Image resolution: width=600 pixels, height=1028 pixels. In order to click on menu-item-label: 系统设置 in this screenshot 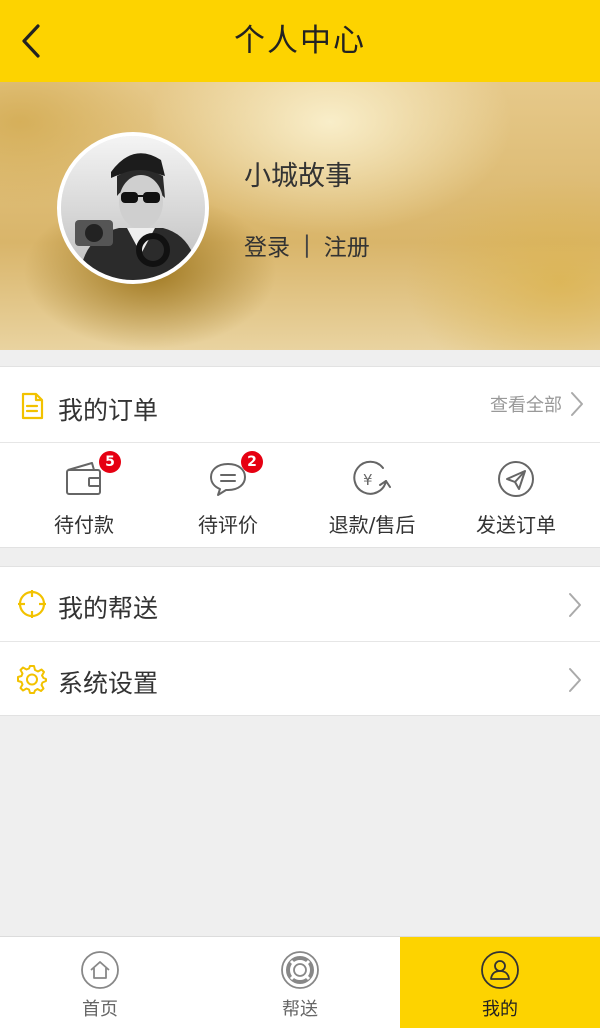, I will do `click(108, 683)`.